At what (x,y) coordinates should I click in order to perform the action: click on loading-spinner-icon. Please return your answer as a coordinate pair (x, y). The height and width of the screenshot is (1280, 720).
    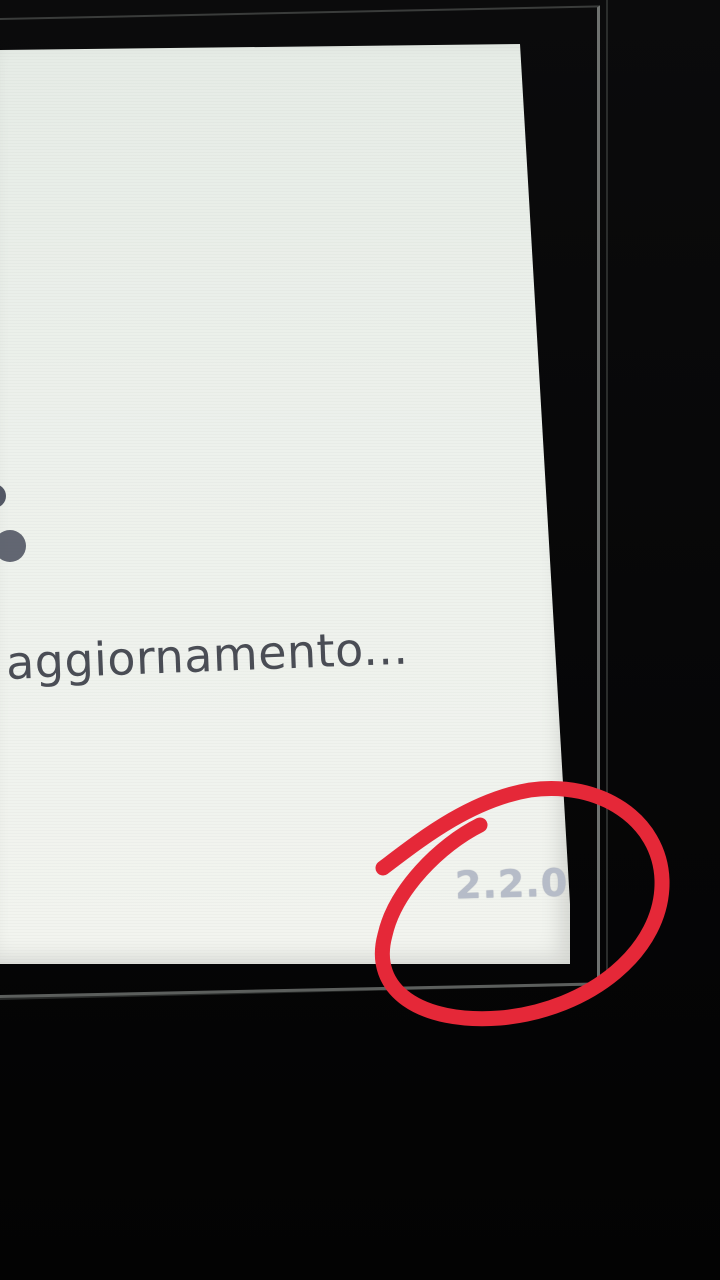
    Looking at the image, I should click on (20, 509).